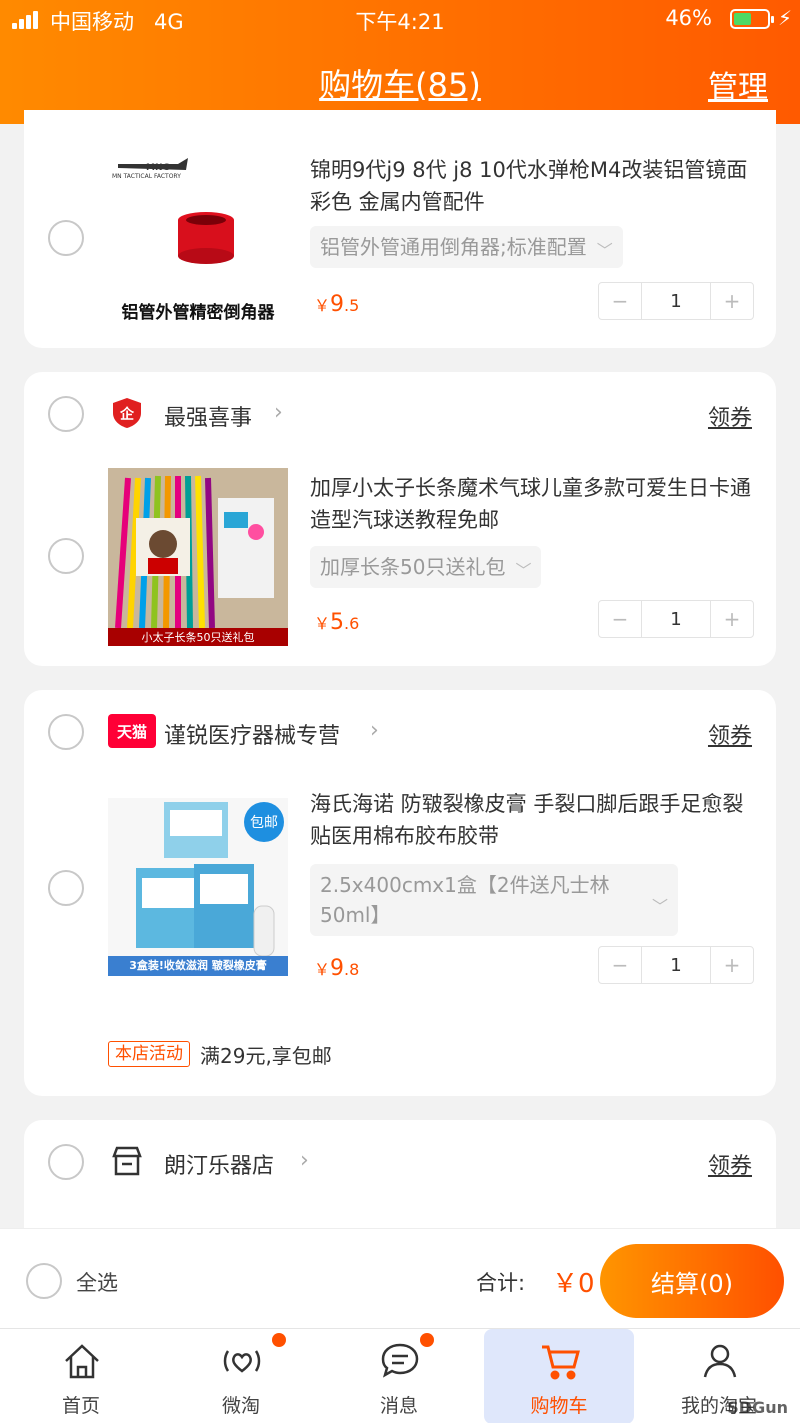 The width and height of the screenshot is (800, 1423). What do you see at coordinates (400, 62) in the screenshot?
I see `header: 中国移动 4G 下午4:21 46% ⚡ 购物车(85) 管理` at bounding box center [400, 62].